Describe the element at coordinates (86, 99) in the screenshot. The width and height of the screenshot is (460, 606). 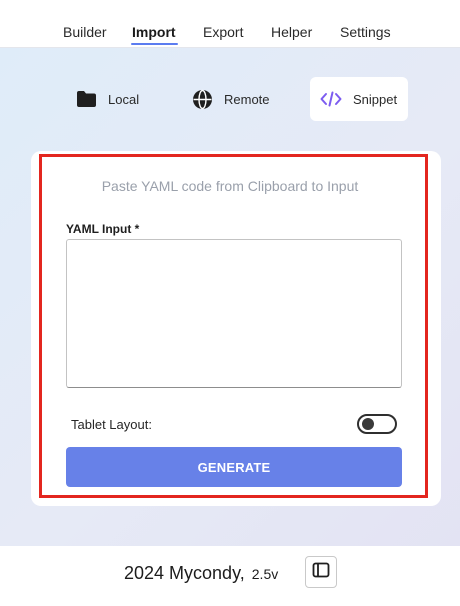
I see `folder-icon` at that location.